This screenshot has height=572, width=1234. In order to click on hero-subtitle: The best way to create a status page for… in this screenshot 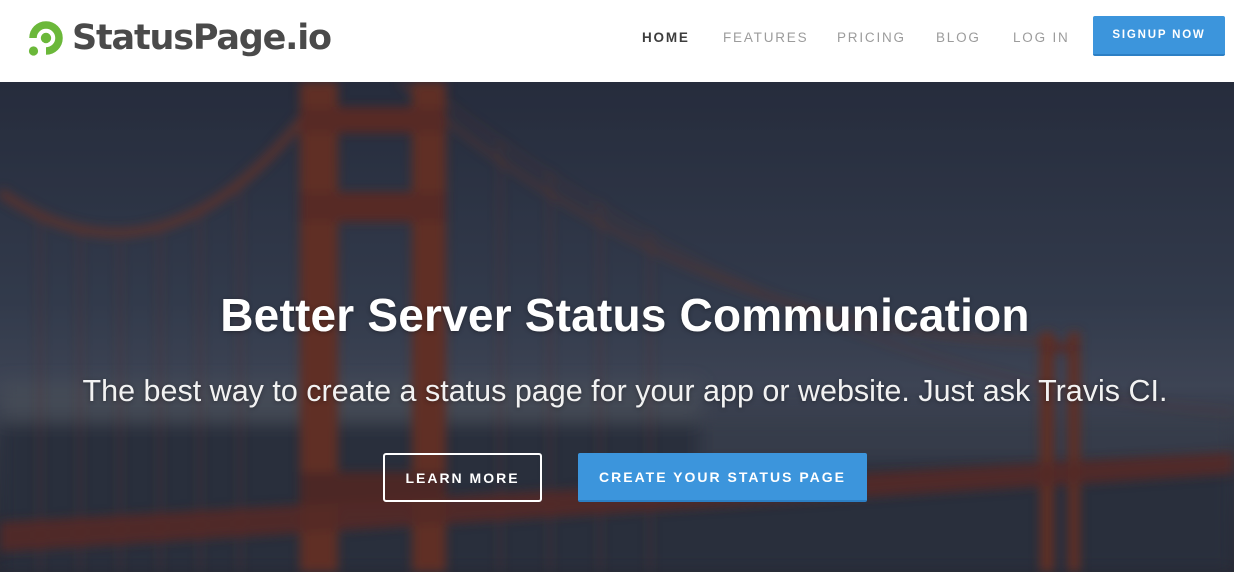, I will do `click(625, 391)`.